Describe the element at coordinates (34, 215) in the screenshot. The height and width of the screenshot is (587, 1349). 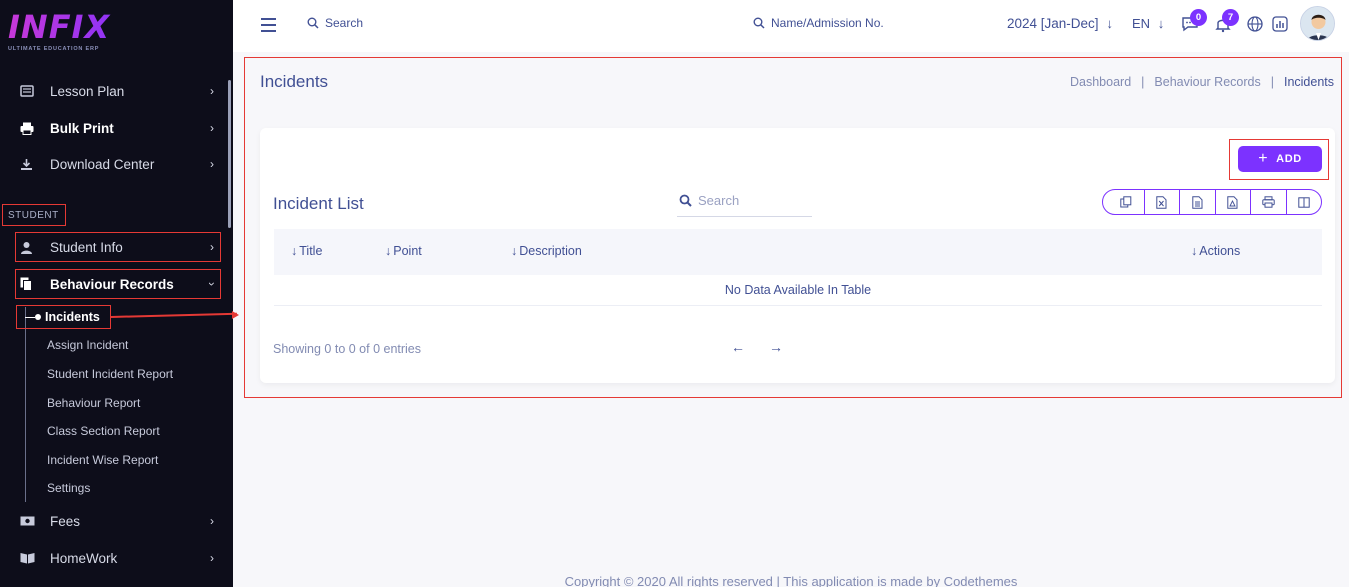
I see `sidebar-section-student: STUDENT` at that location.